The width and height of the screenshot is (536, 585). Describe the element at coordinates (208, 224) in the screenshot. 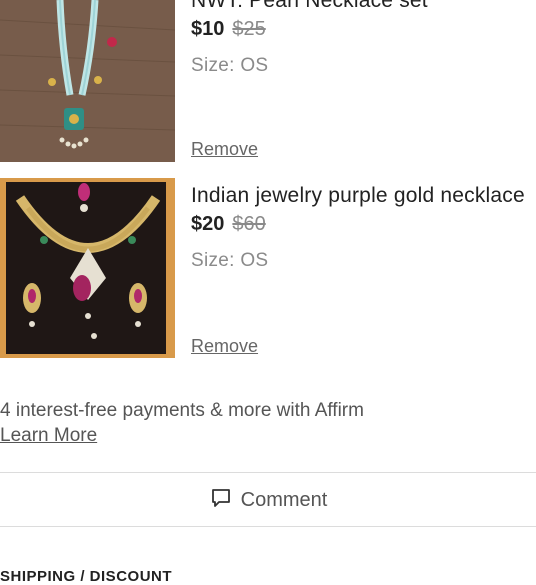

I see `item-price: $20` at that location.